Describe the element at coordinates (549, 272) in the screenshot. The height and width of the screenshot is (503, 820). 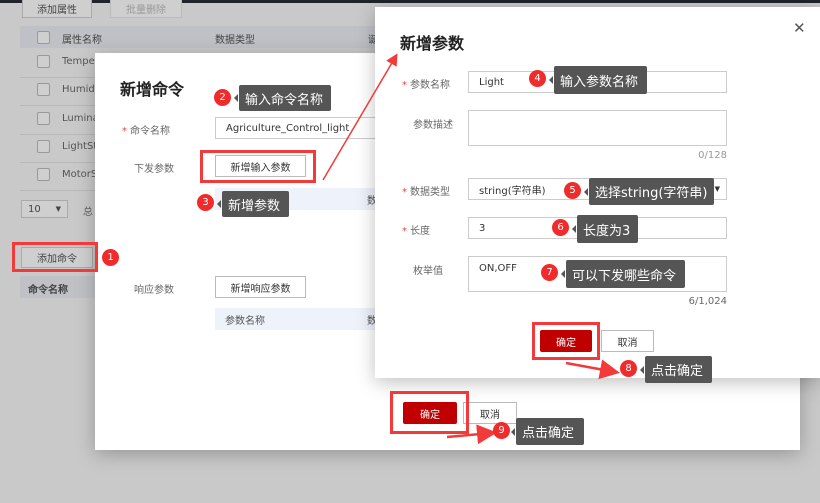
I see `step-badge: 7` at that location.